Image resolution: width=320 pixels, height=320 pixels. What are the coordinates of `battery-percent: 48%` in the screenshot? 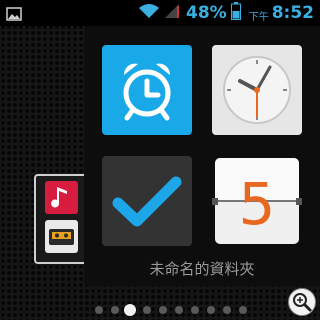 It's located at (206, 13).